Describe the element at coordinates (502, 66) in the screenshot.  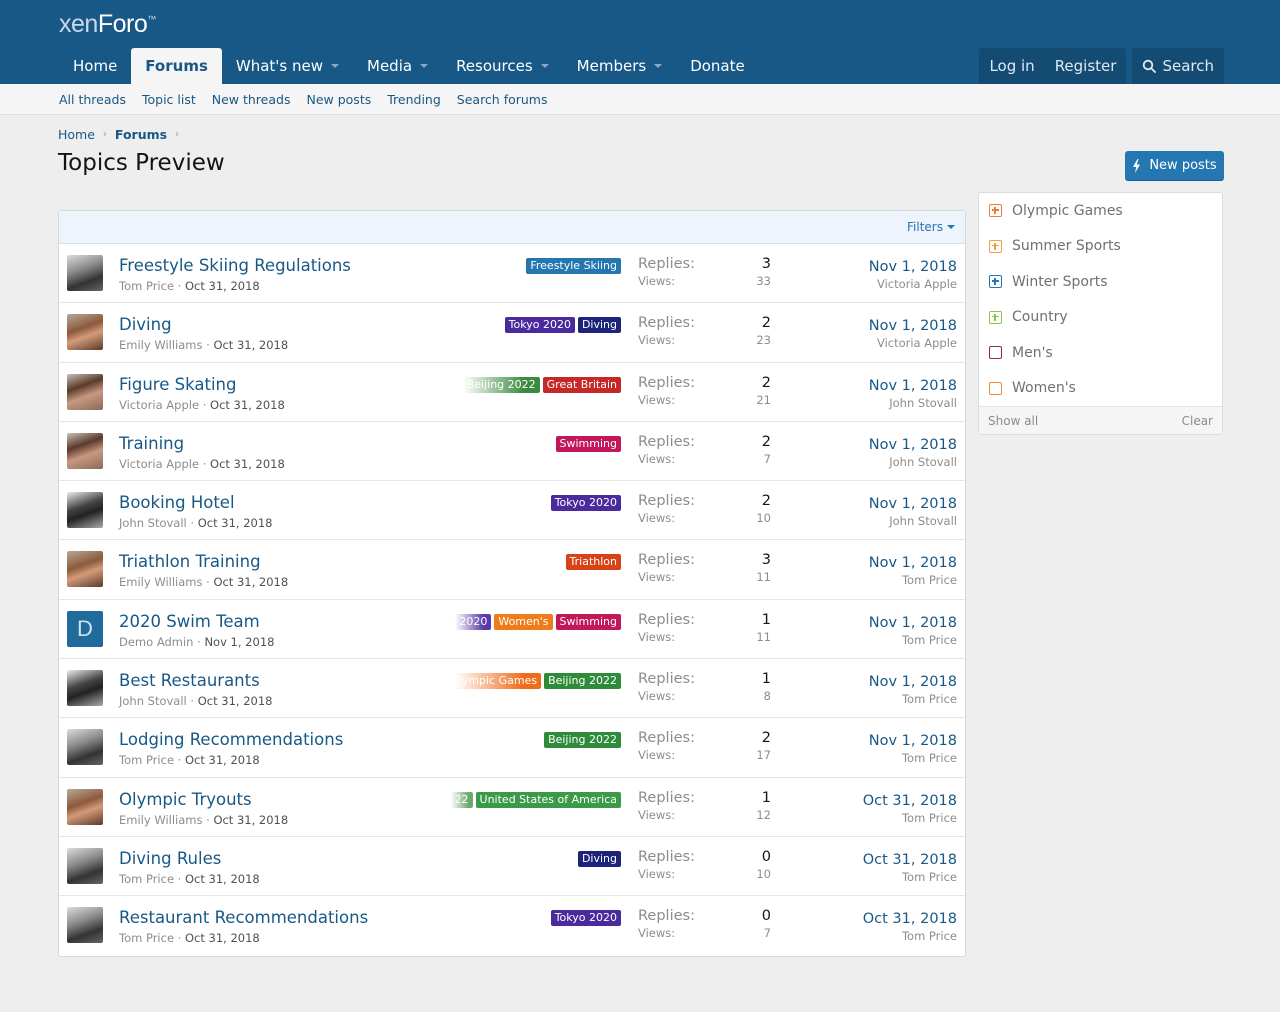
I see `nav-tab-resources: Resources` at that location.